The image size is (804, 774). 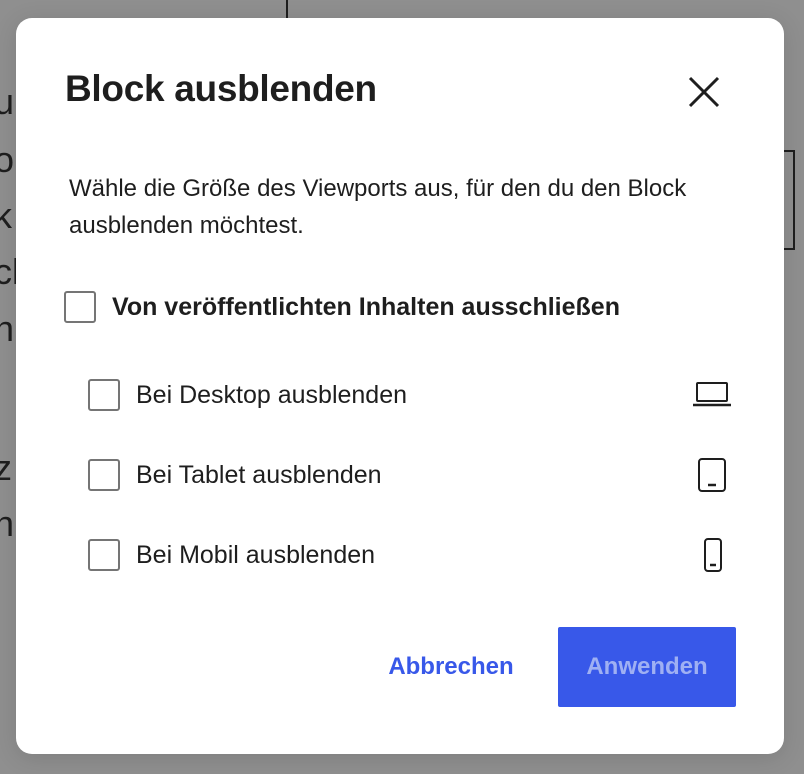 I want to click on tablet-icon, so click(x=712, y=475).